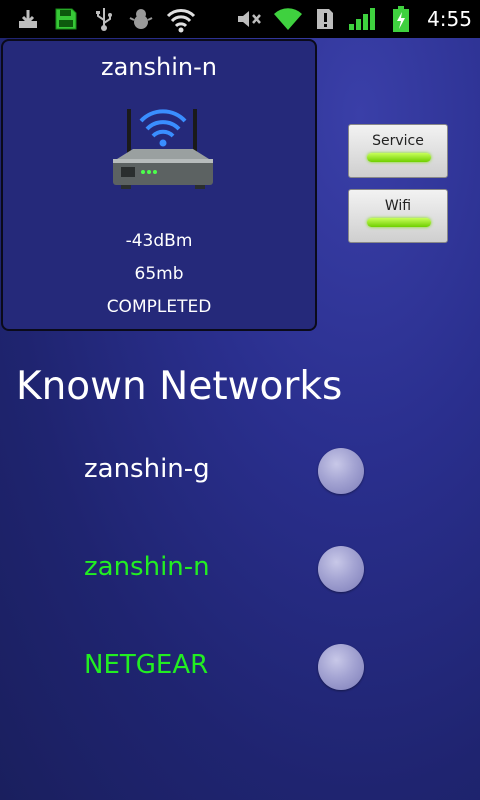 This screenshot has width=480, height=800. I want to click on network-row-zanshin-n: zanshin-n, so click(240, 568).